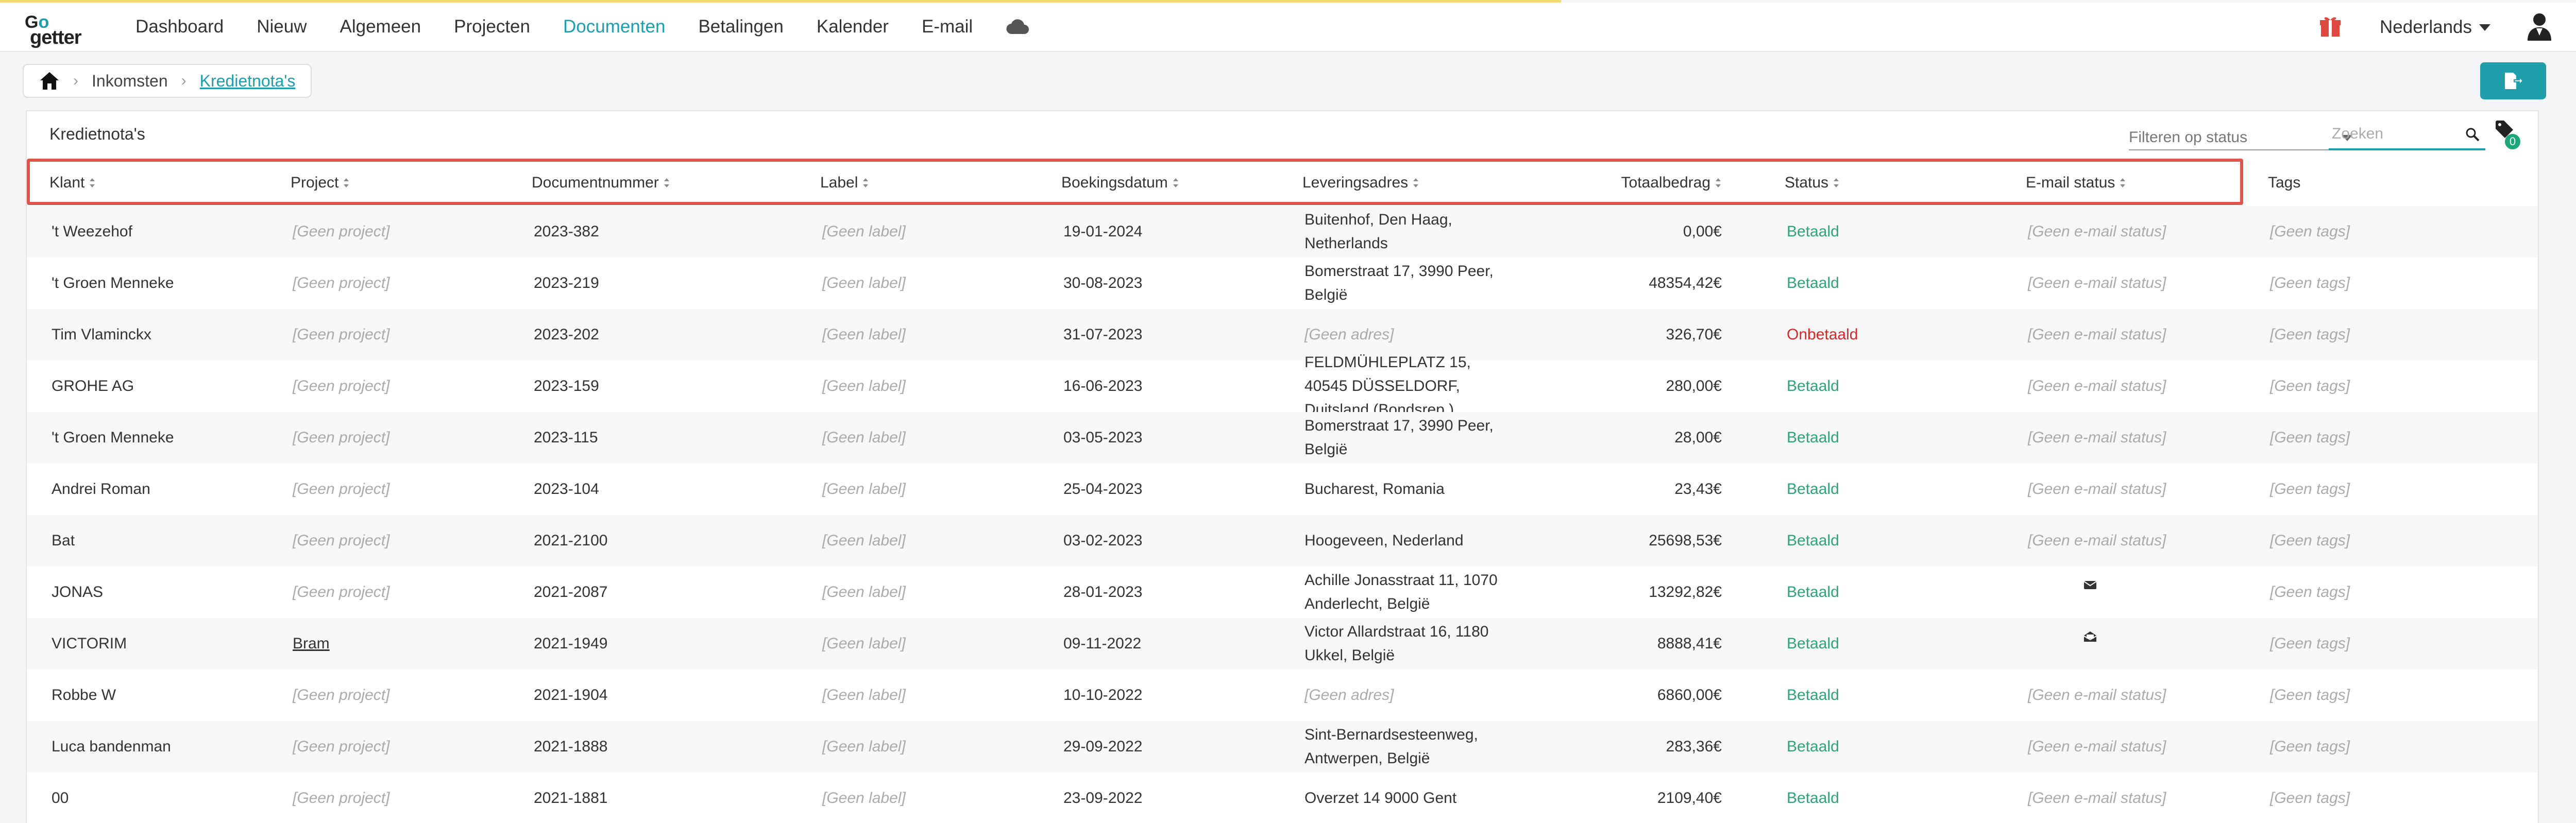 The height and width of the screenshot is (823, 2576). Describe the element at coordinates (1380, 798) in the screenshot. I see `cell-adres: Overzet 14 9000 Gent` at that location.